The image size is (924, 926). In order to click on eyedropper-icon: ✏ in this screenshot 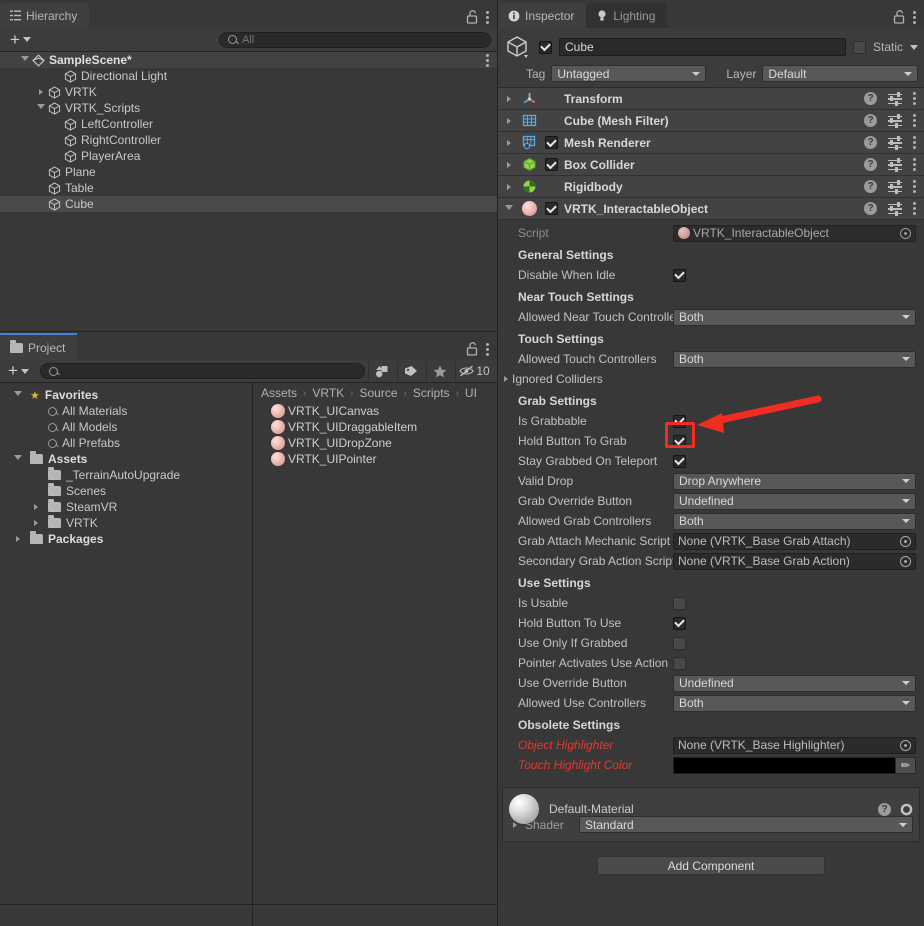, I will do `click(905, 765)`.